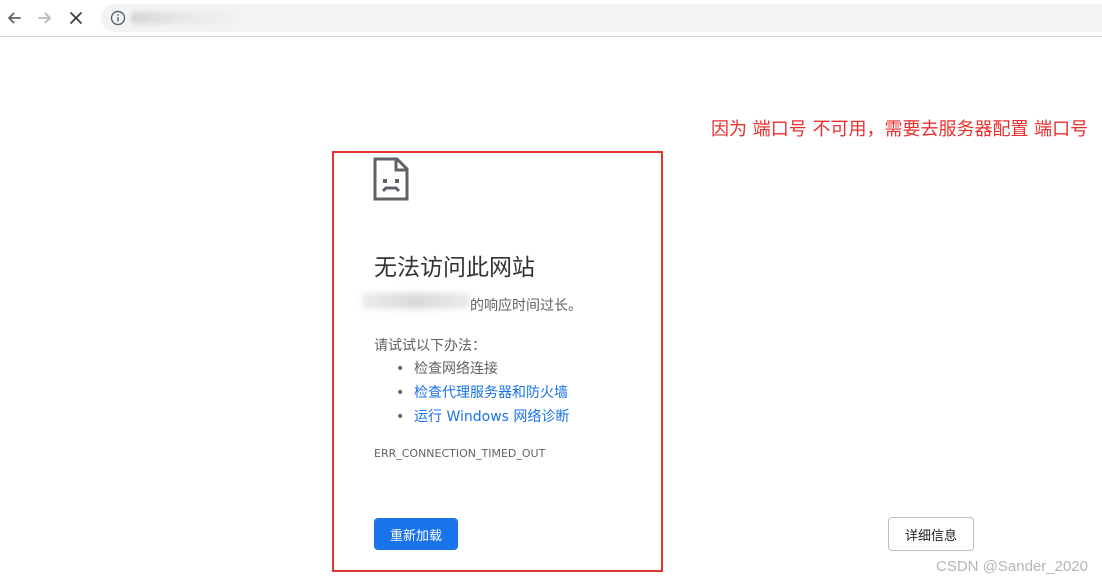 The image size is (1102, 586). I want to click on suggestion-label: 检查代理服务器和防火墙, so click(491, 393).